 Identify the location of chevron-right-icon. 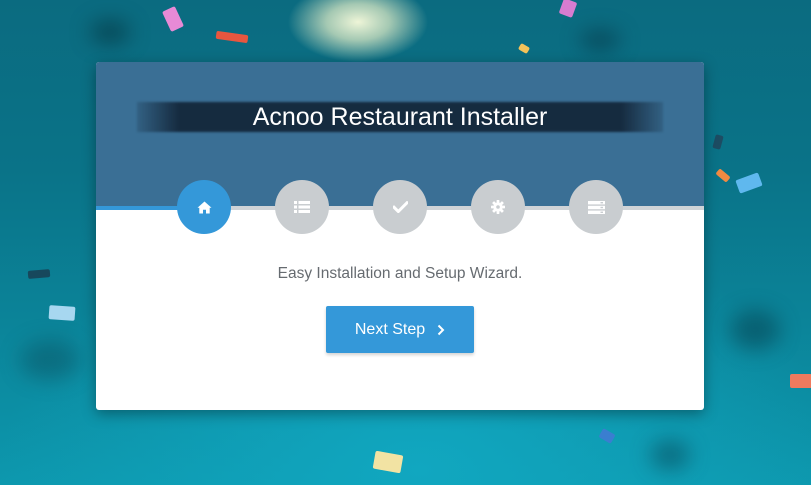
(441, 330).